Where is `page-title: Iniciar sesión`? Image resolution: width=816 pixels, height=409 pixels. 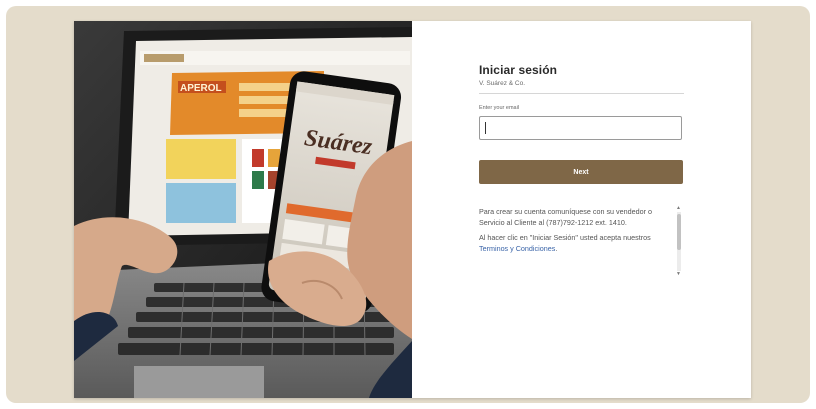 page-title: Iniciar sesión is located at coordinates (518, 70).